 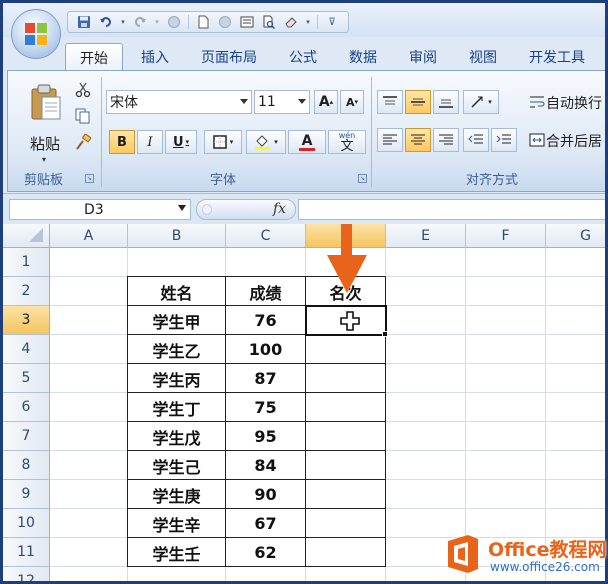 I want to click on name-box: D3, so click(x=100, y=209).